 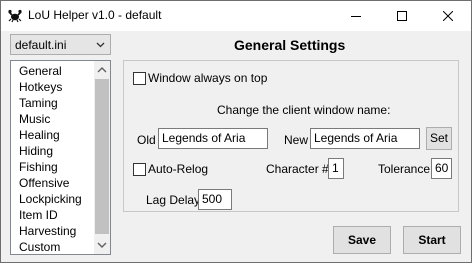 What do you see at coordinates (102, 70) in the screenshot?
I see `scroll-up-icon` at bounding box center [102, 70].